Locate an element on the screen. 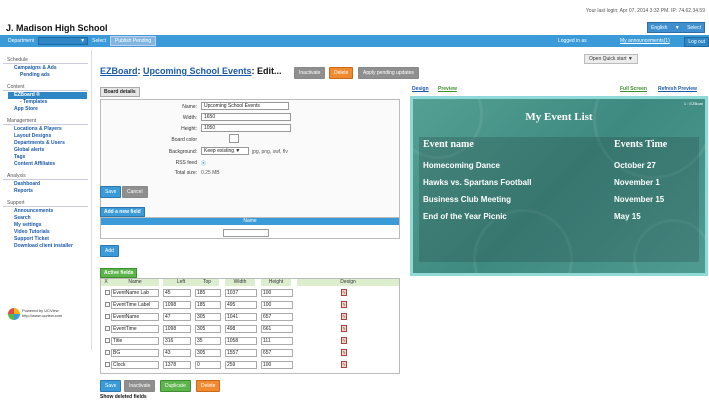 This screenshot has width=709, height=401. publish-pending-button: Publish Pending is located at coordinates (133, 41).